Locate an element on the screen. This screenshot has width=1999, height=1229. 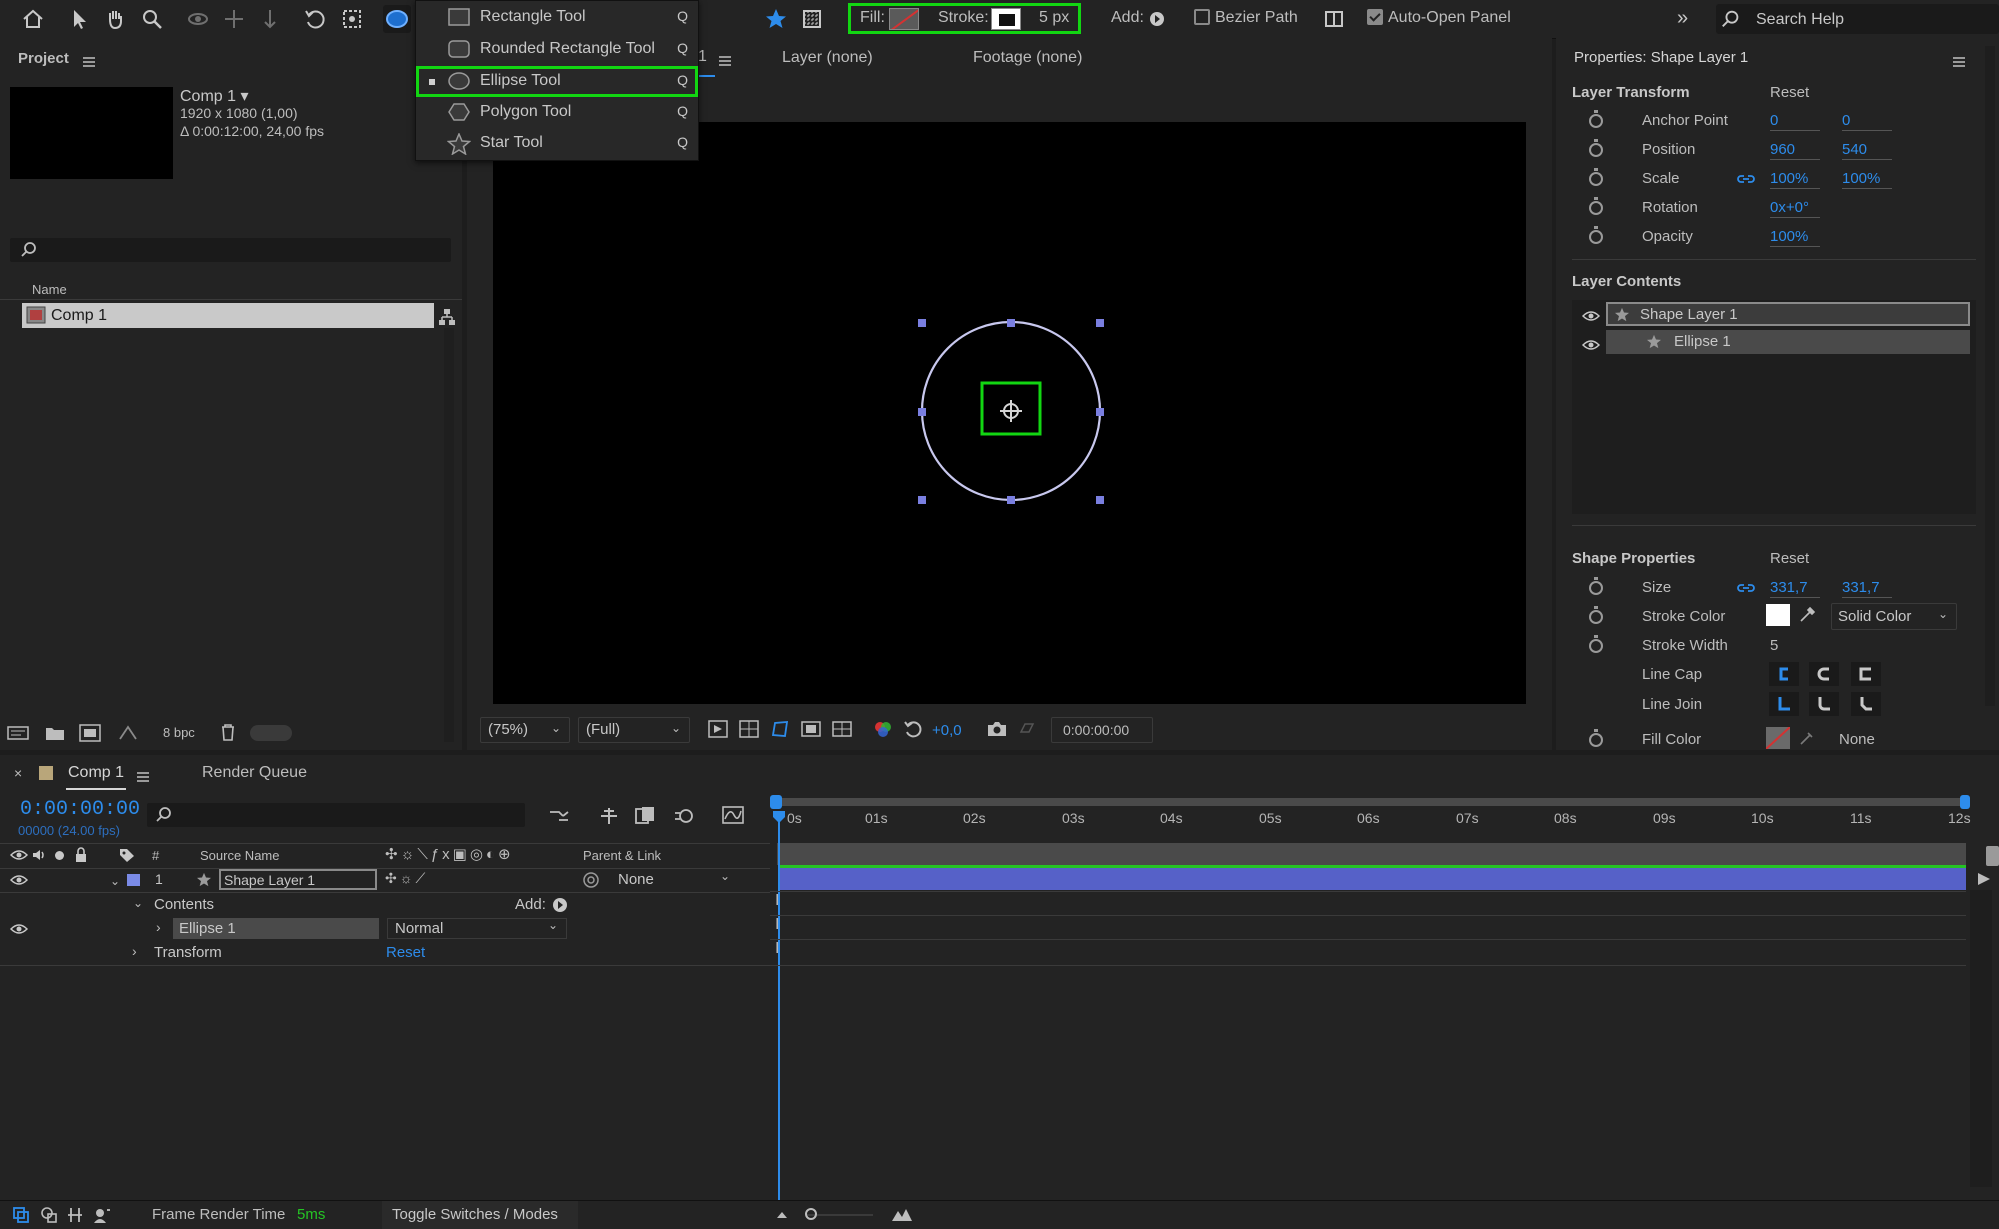
handle-bottom-left is located at coordinates (922, 500).